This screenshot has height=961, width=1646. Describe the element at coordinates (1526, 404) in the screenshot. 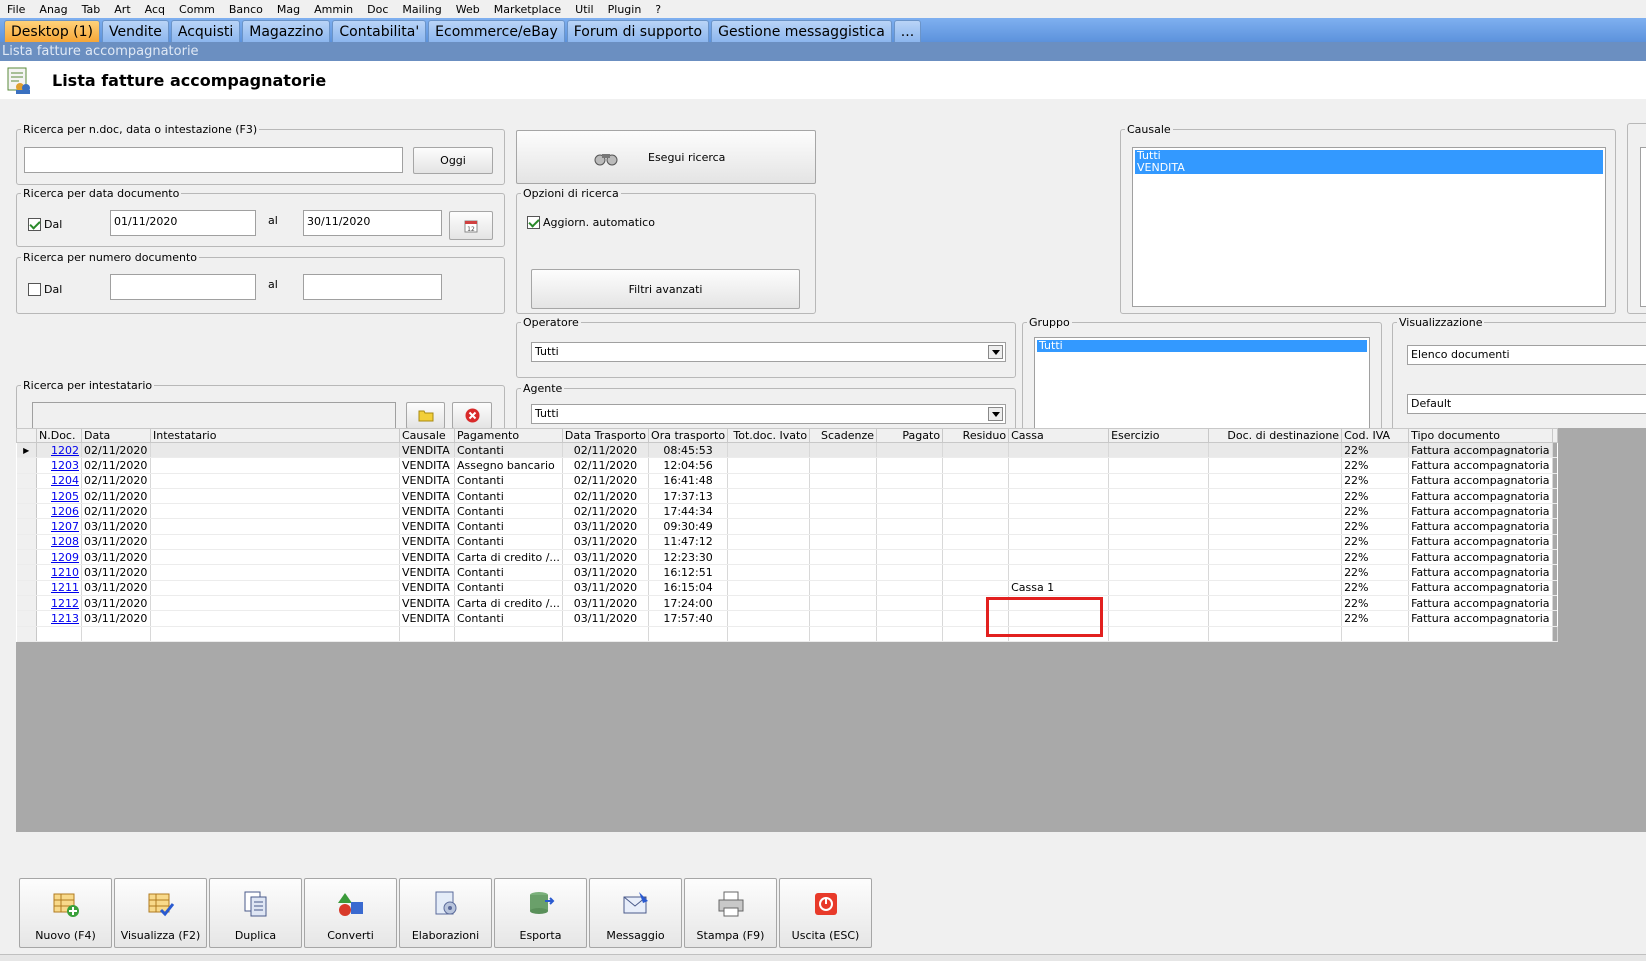

I see `visualizzazione-layout-select: Default` at that location.